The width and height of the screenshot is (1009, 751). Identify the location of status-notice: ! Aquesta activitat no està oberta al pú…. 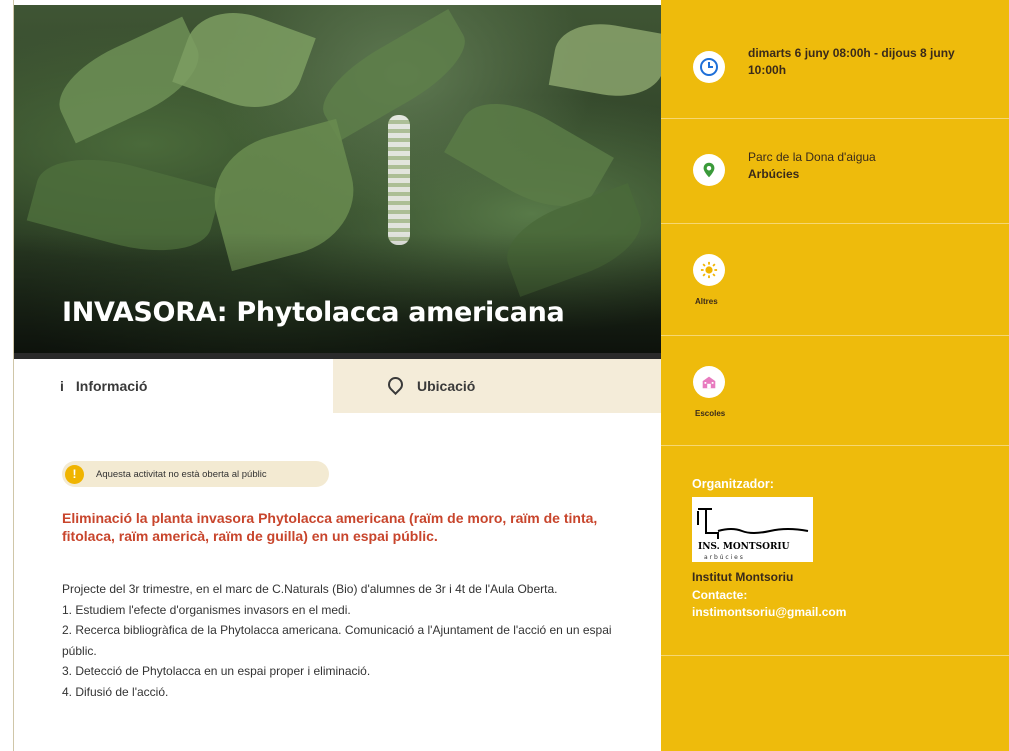
(195, 474).